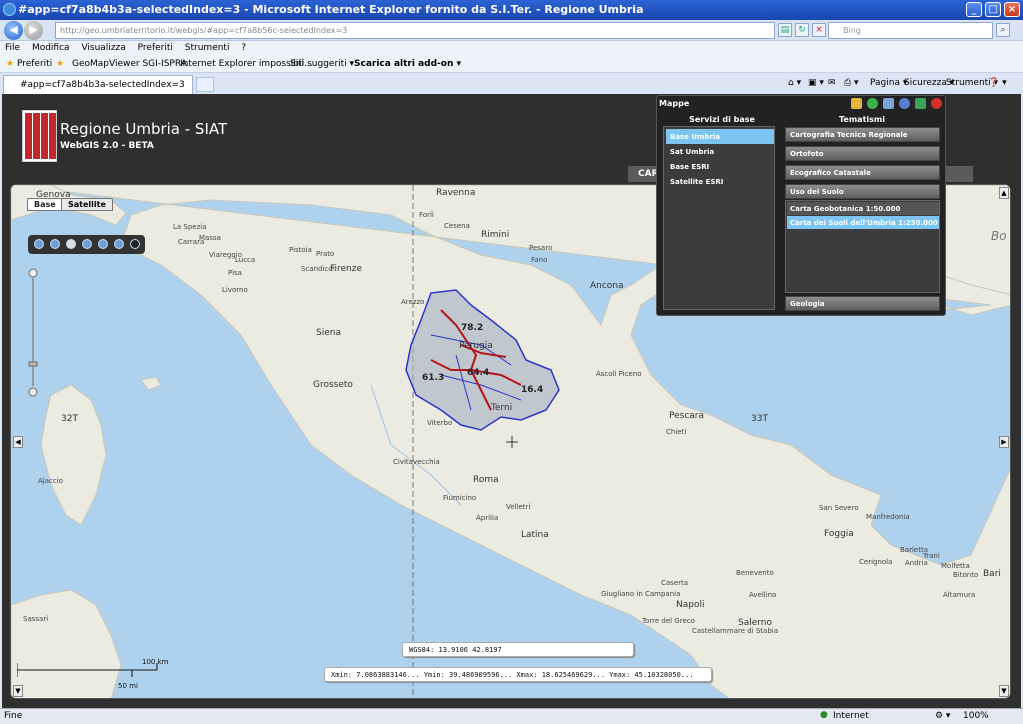  What do you see at coordinates (1004, 193) in the screenshot?
I see `pan-up-right-icon: ▲` at bounding box center [1004, 193].